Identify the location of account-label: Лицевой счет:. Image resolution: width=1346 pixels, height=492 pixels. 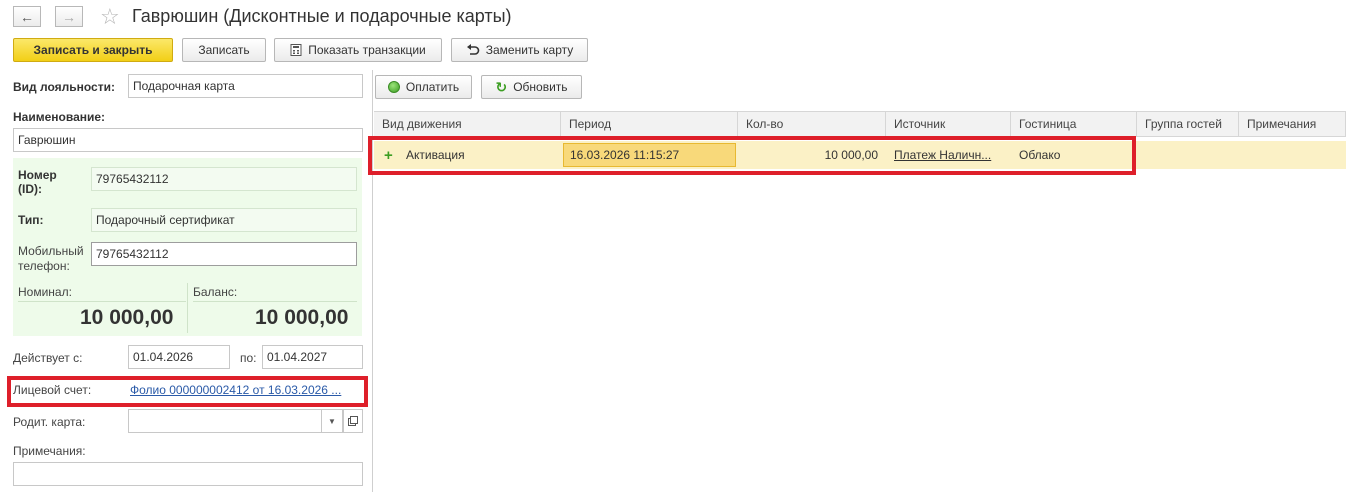
(52, 390).